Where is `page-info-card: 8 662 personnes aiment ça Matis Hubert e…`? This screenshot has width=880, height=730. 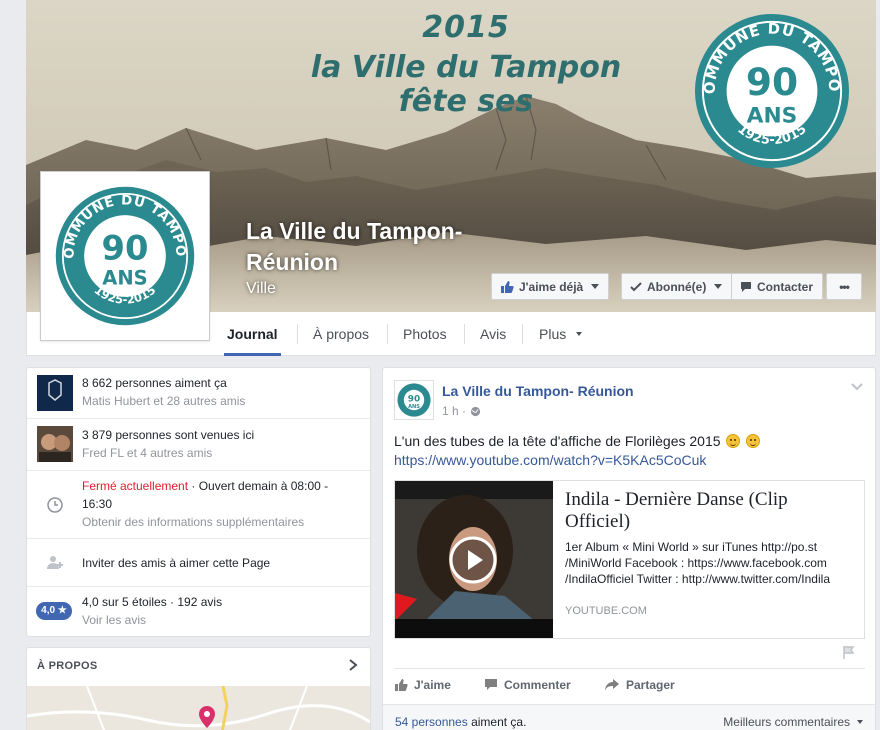
page-info-card: 8 662 personnes aiment ça Matis Hubert e… is located at coordinates (198, 502).